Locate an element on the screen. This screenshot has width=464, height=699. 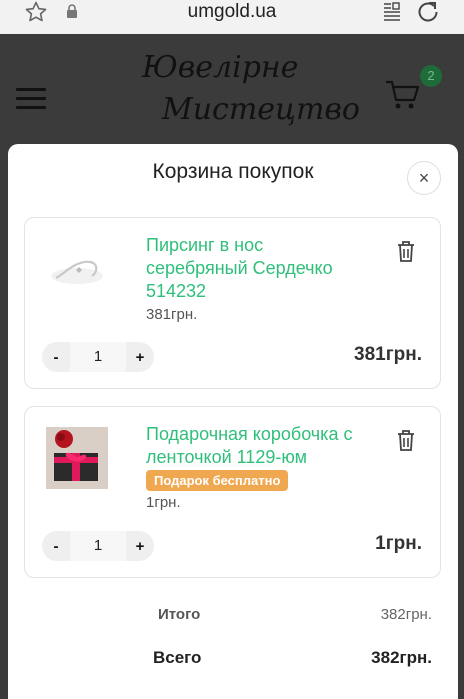
cart-title: Корзина покупок is located at coordinates (233, 171).